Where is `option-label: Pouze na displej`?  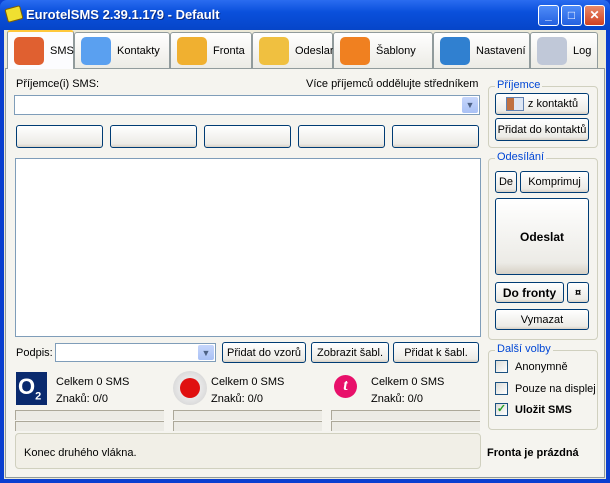 option-label: Pouze na displej is located at coordinates (555, 388).